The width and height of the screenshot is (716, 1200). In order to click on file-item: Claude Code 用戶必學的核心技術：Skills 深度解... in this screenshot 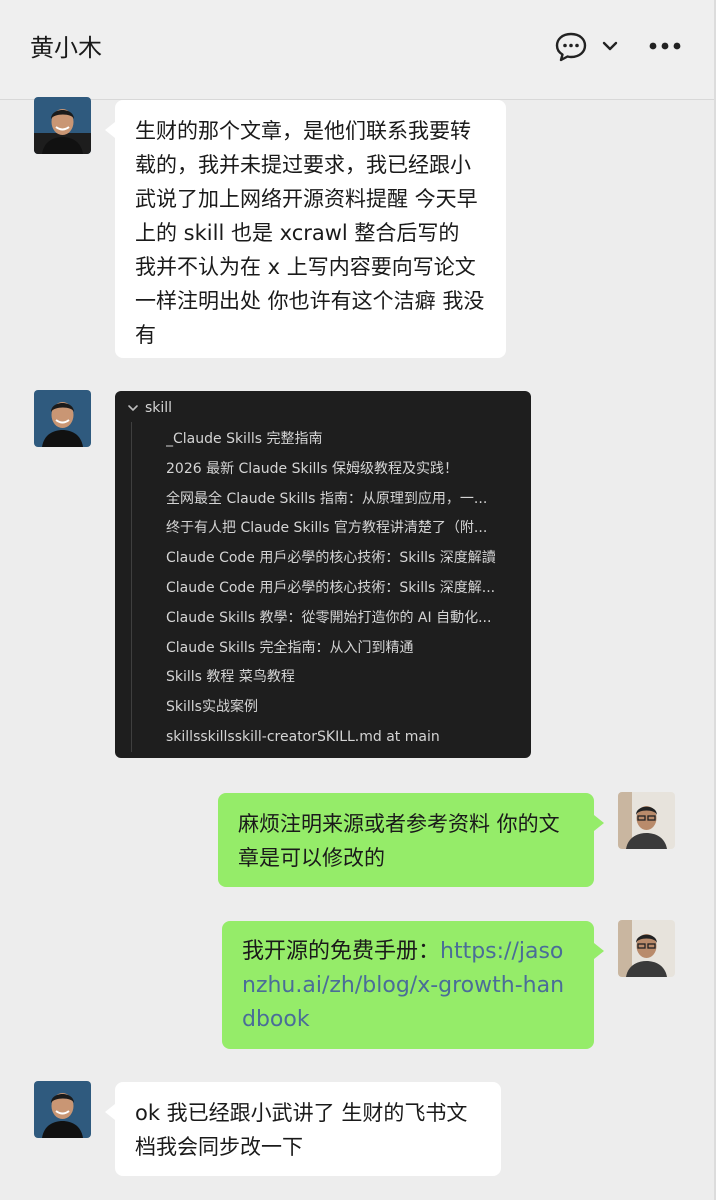, I will do `click(331, 587)`.